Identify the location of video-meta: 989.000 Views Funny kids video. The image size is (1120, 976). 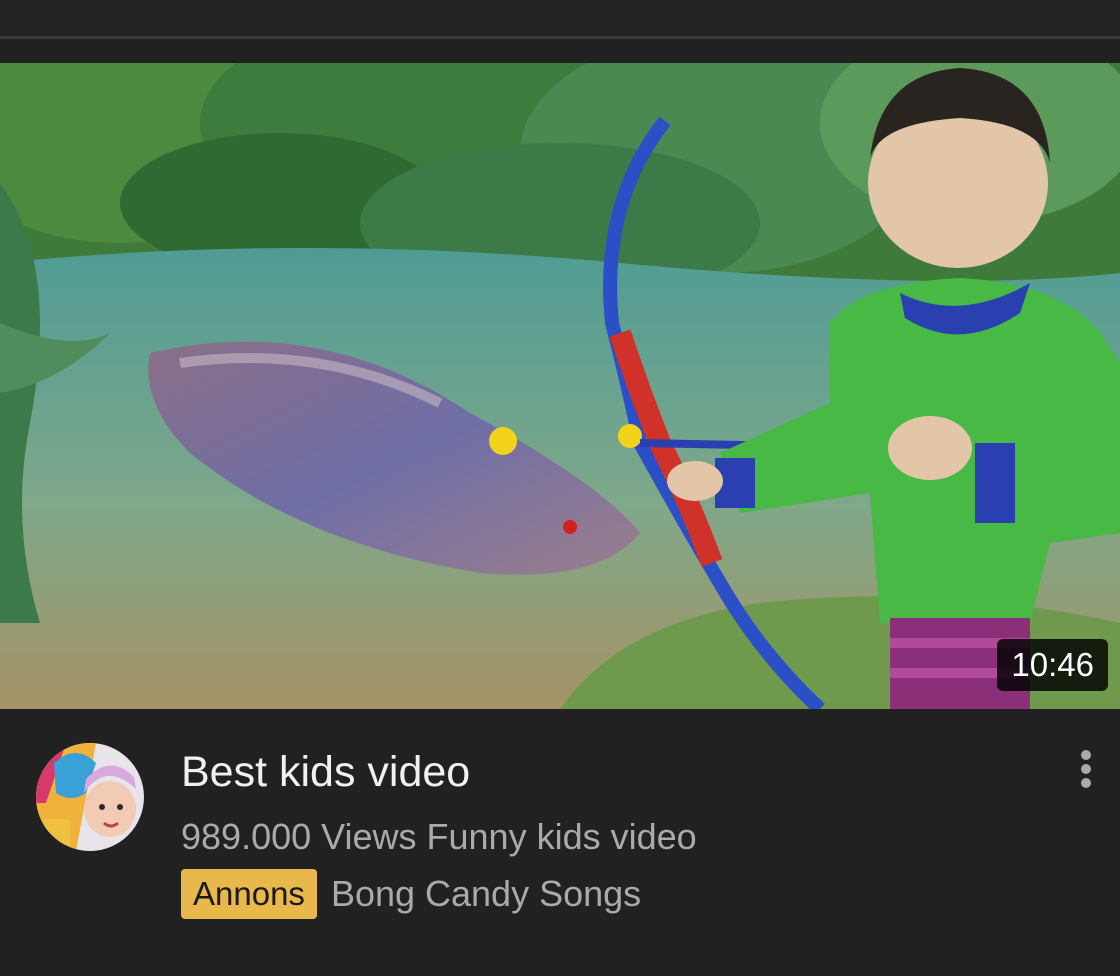
(439, 836).